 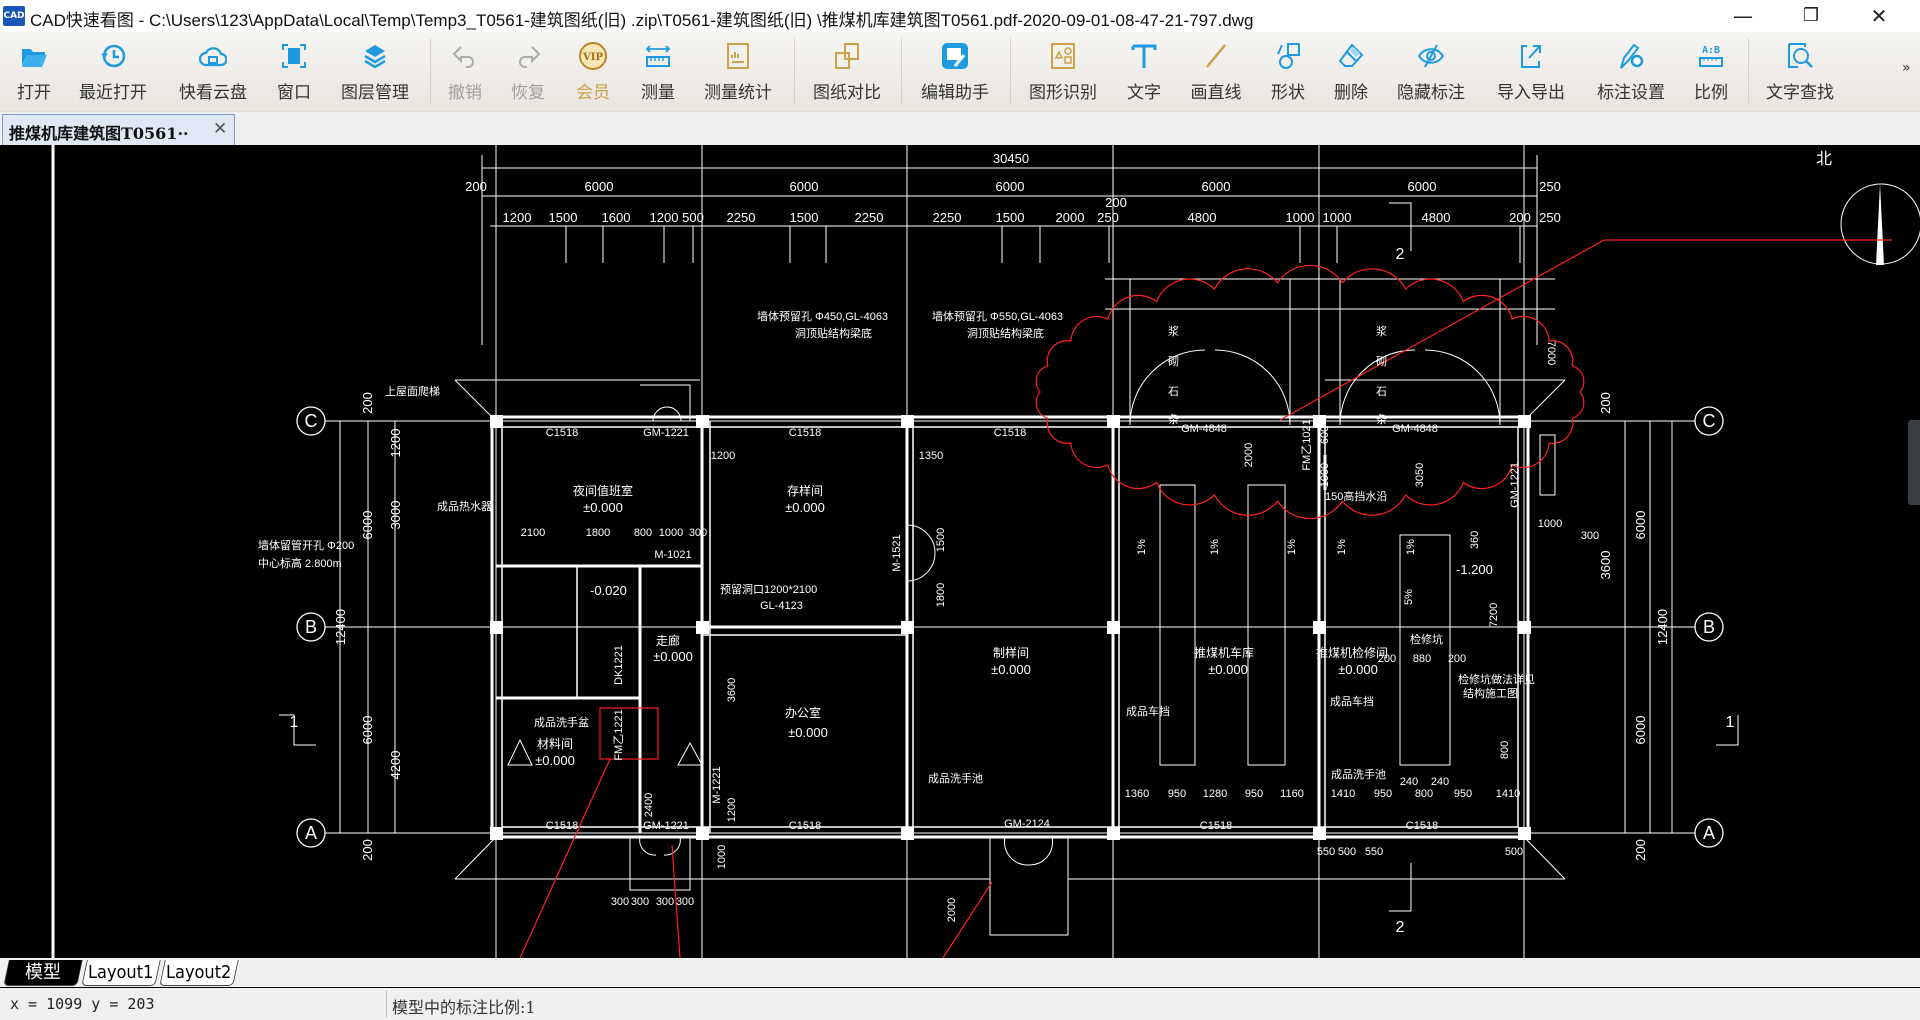 I want to click on close-tab-icon: ✕, so click(x=220, y=129).